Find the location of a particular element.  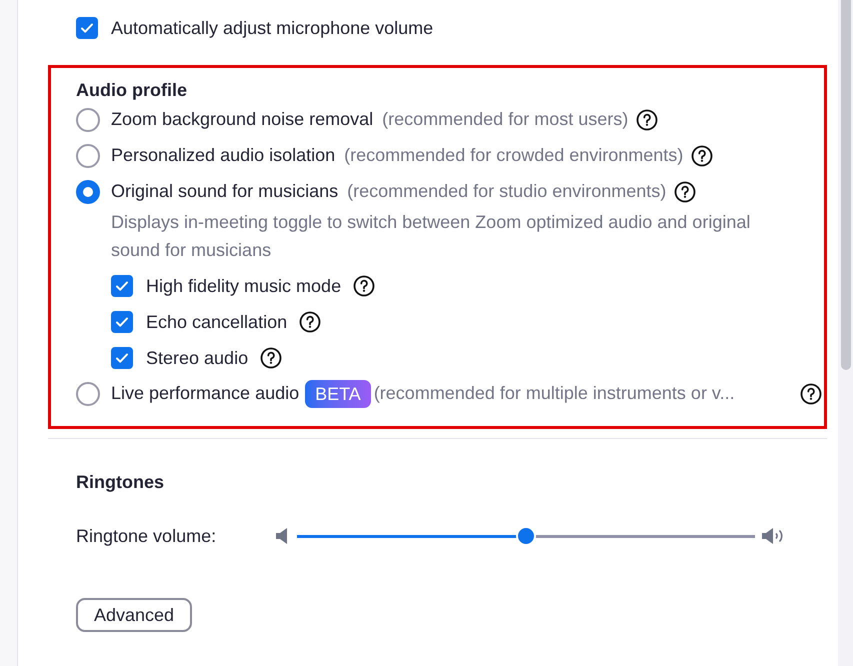

option-hint: (recommended for studio environments) is located at coordinates (506, 191).